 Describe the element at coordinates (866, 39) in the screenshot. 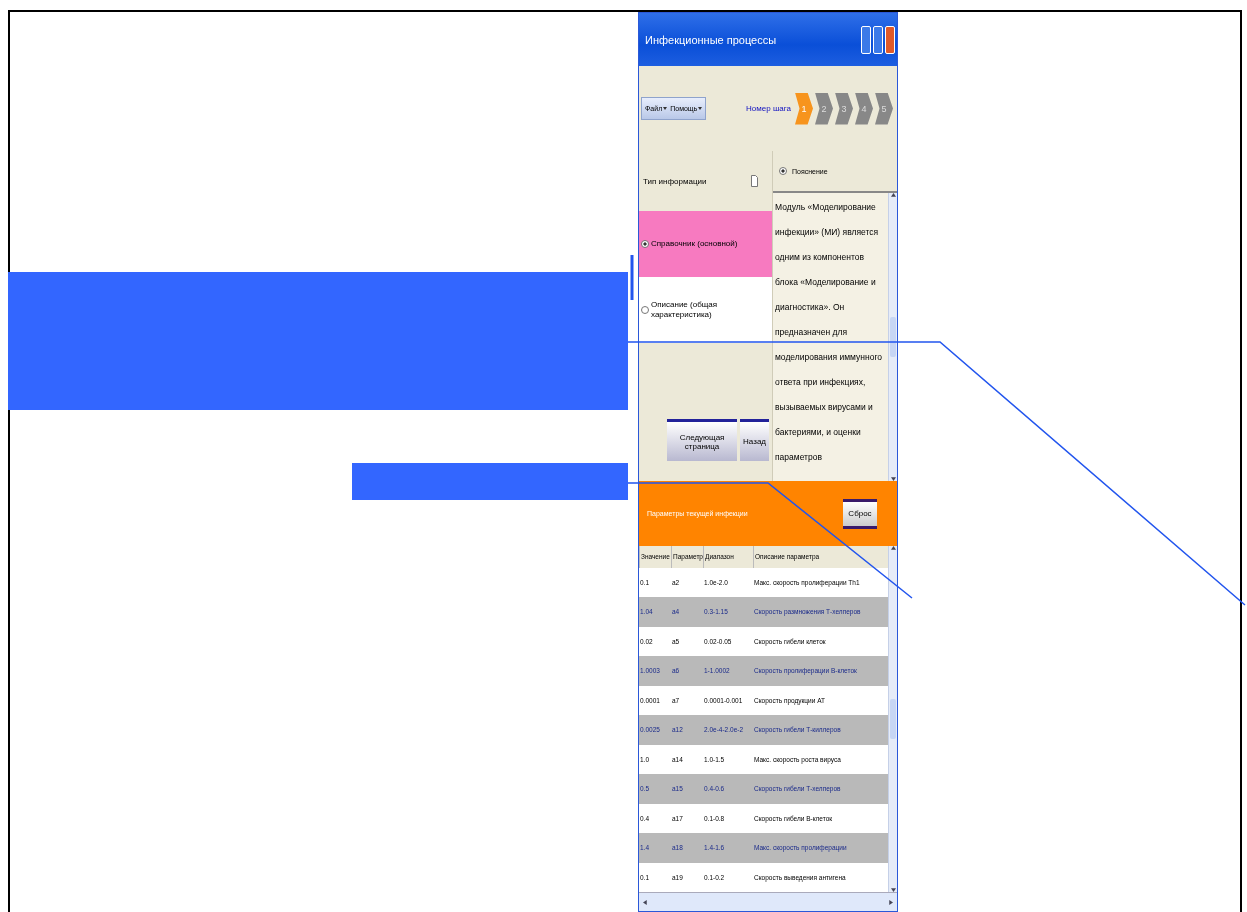

I see `minimize-button` at that location.